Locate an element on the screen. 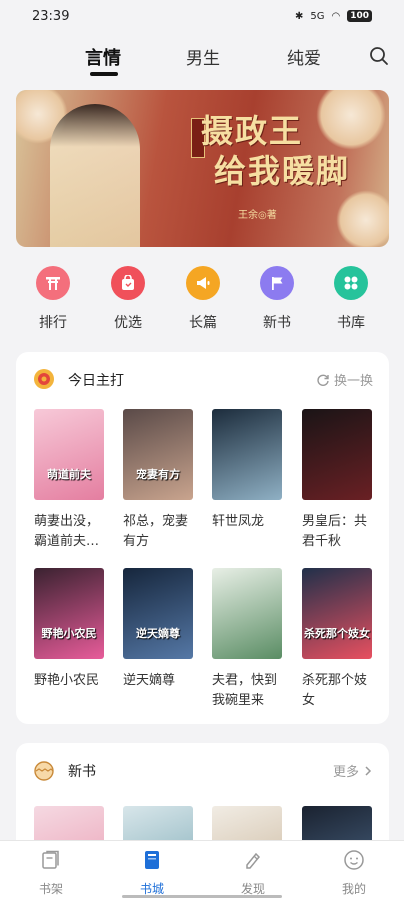 The height and width of the screenshot is (900, 404). gate-icon is located at coordinates (53, 283).